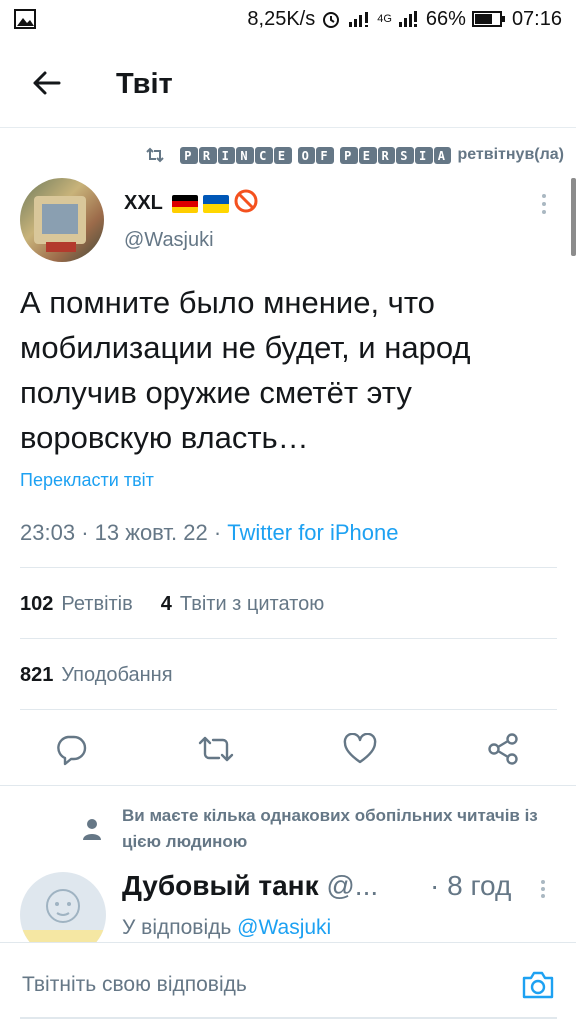 This screenshot has height=1024, width=576. What do you see at coordinates (96, 604) in the screenshot?
I see `retweets-label: Ретвітів` at bounding box center [96, 604].